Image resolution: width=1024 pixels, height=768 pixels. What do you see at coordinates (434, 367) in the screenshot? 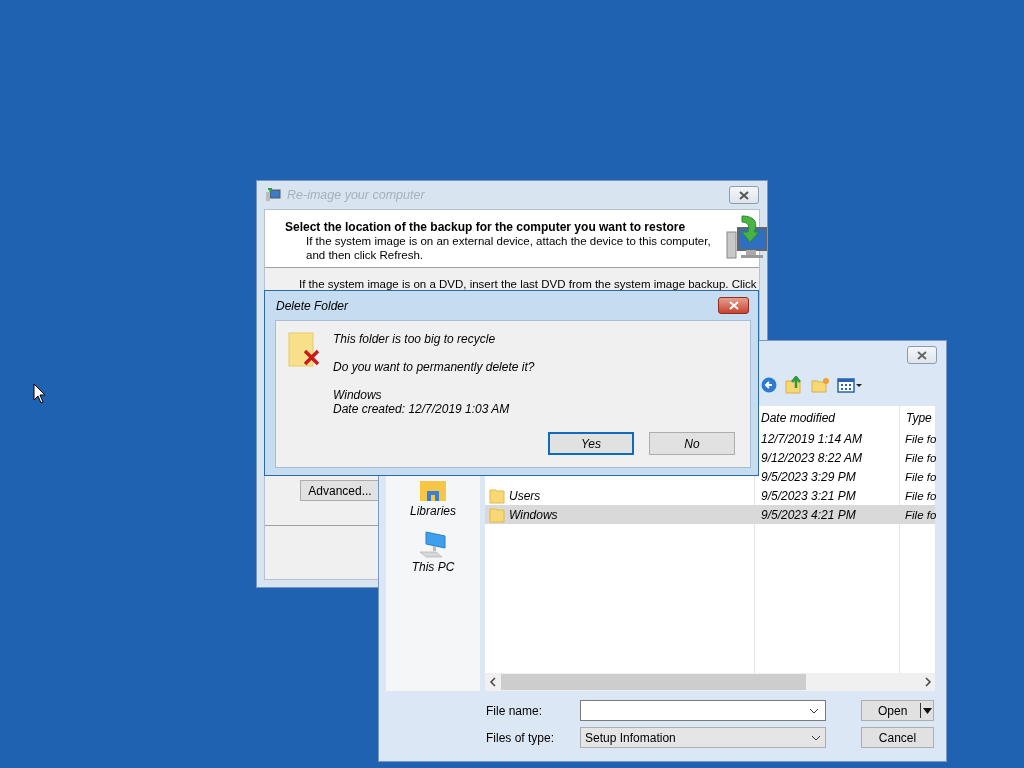
I see `dialog-question: Do you want to permanently delete it?` at bounding box center [434, 367].